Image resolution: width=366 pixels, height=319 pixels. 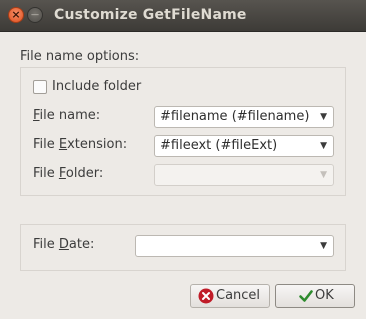 I want to click on window-minimize-button: —, so click(x=35, y=15).